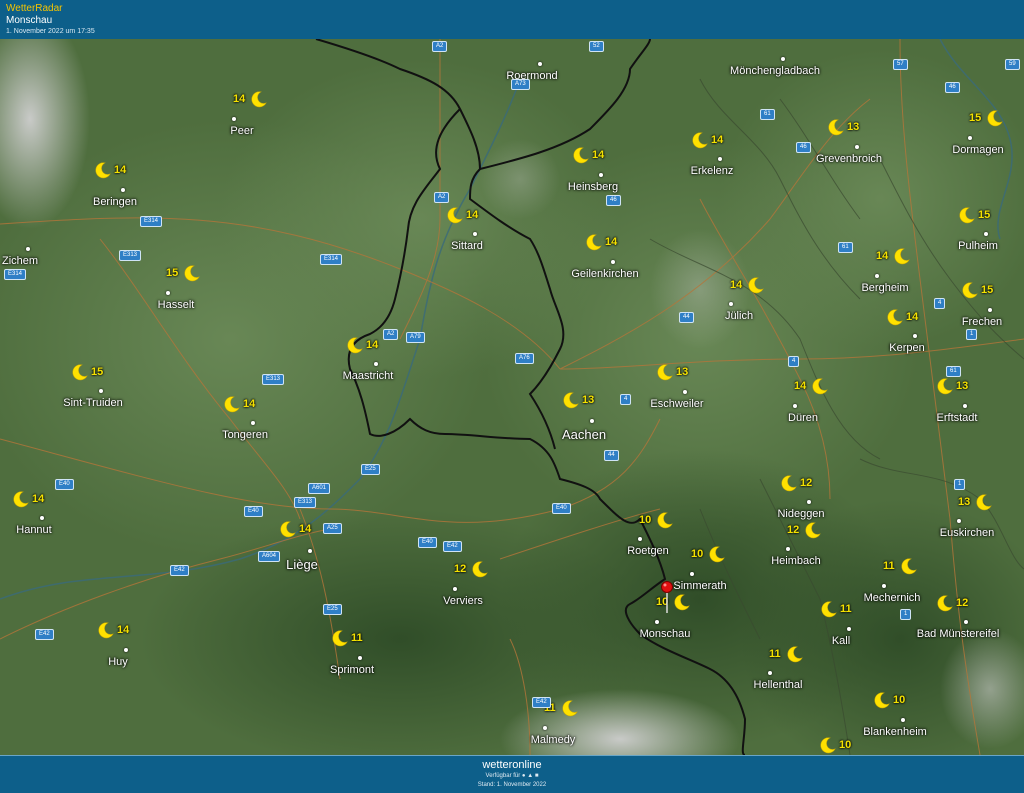 This screenshot has height=793, width=1024. What do you see at coordinates (739, 316) in the screenshot?
I see `city-label: Jülich` at bounding box center [739, 316].